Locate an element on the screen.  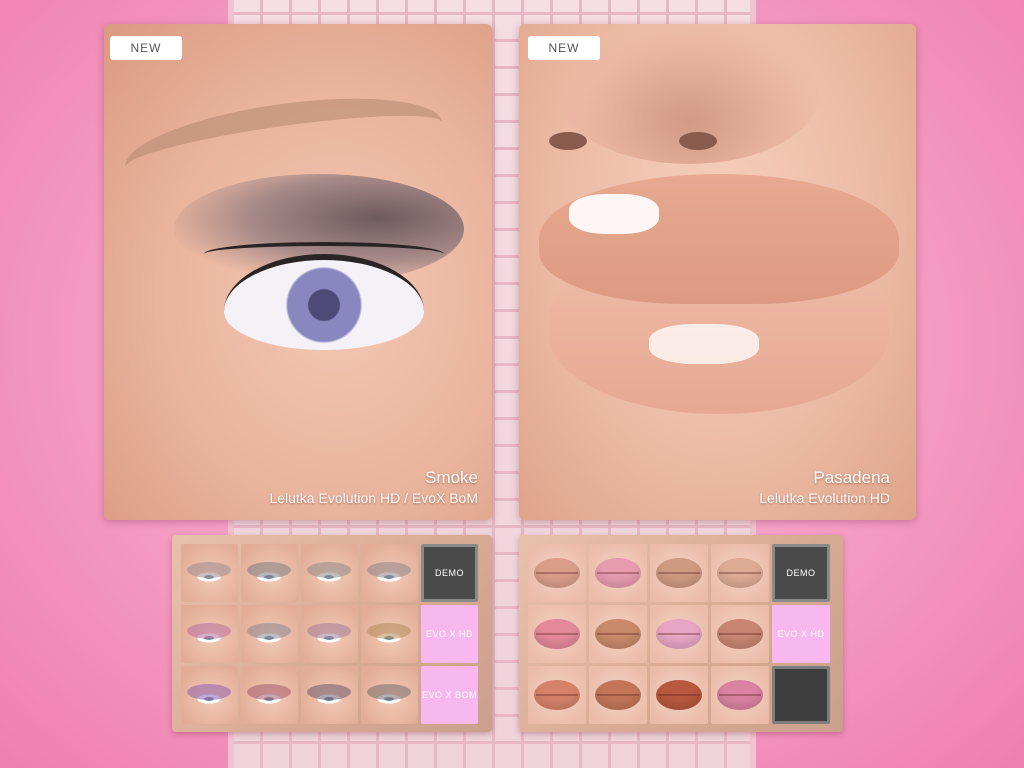
product-subtitle: Lelutka Evolution HD / EvoX BoM is located at coordinates (373, 498).